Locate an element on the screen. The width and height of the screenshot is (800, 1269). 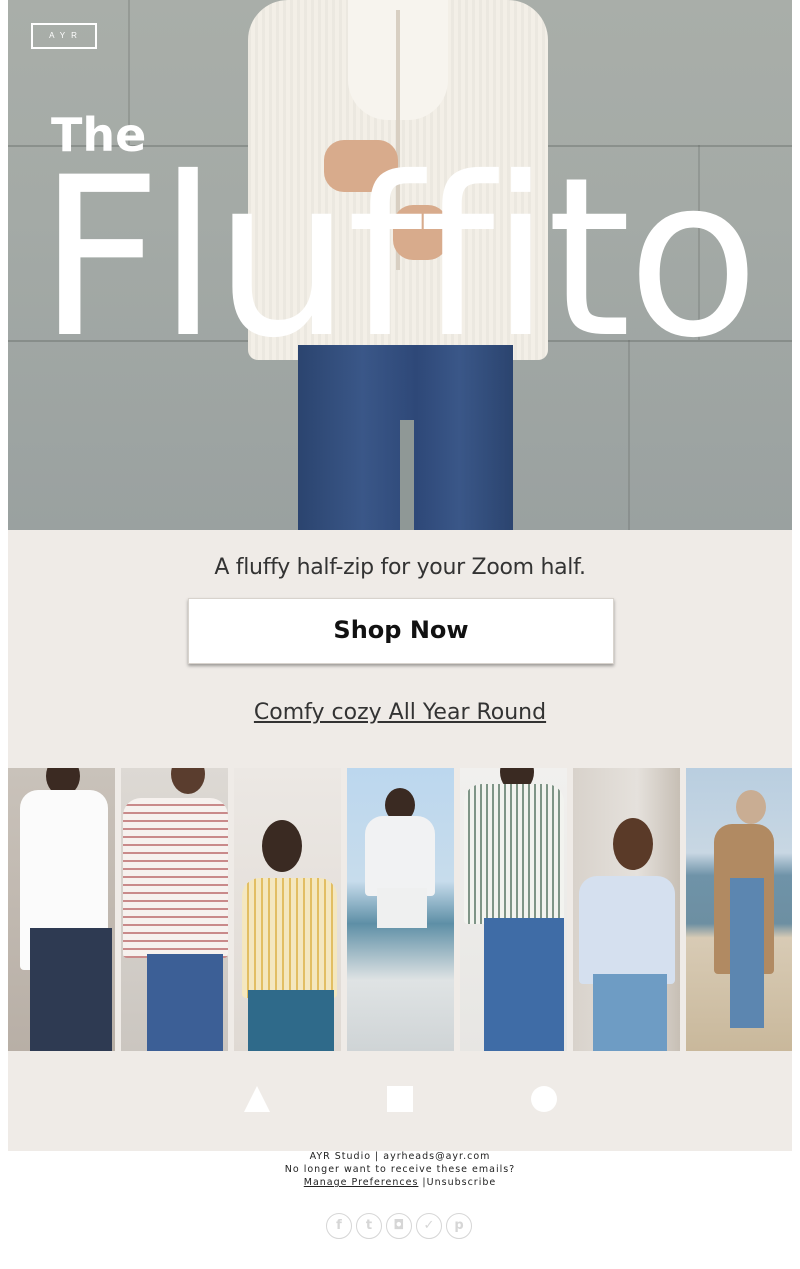
tumblr-icon: t is located at coordinates (369, 1226).